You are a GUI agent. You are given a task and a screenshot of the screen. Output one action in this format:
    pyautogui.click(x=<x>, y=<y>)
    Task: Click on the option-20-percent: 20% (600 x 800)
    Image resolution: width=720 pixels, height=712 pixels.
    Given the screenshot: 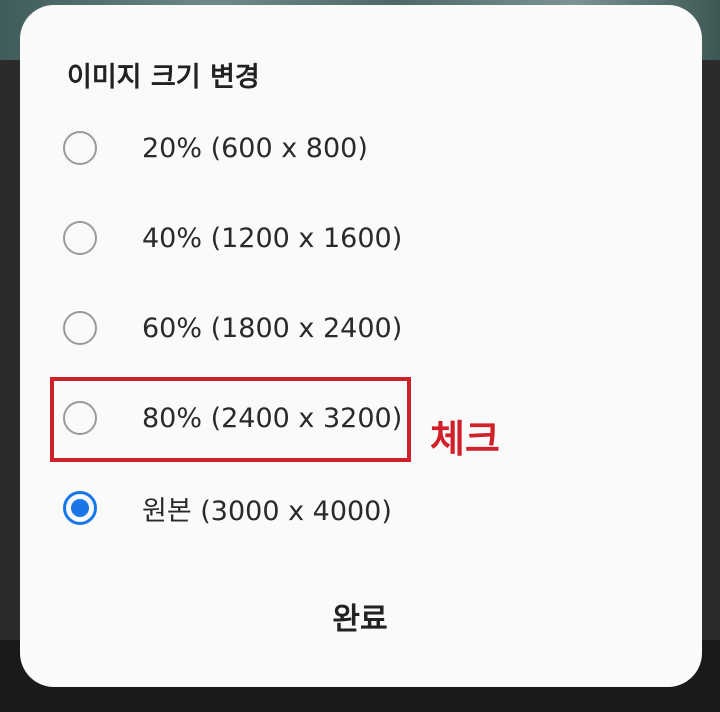 What is the action you would take?
    pyautogui.click(x=256, y=148)
    